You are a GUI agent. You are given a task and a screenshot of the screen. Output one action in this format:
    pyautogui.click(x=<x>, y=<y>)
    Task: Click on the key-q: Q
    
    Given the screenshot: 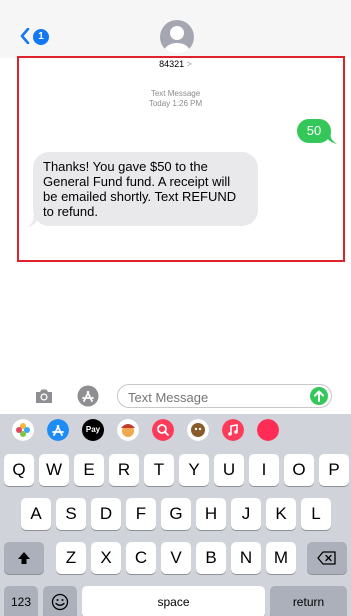 What is the action you would take?
    pyautogui.click(x=19, y=470)
    